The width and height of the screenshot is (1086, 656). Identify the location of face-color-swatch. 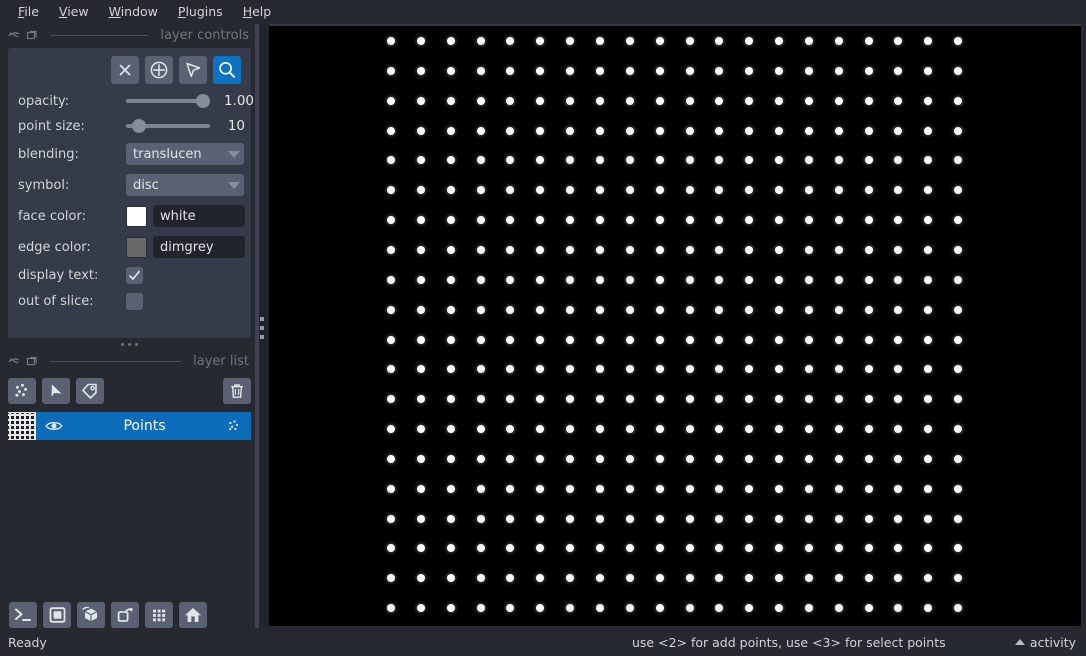
(136, 216).